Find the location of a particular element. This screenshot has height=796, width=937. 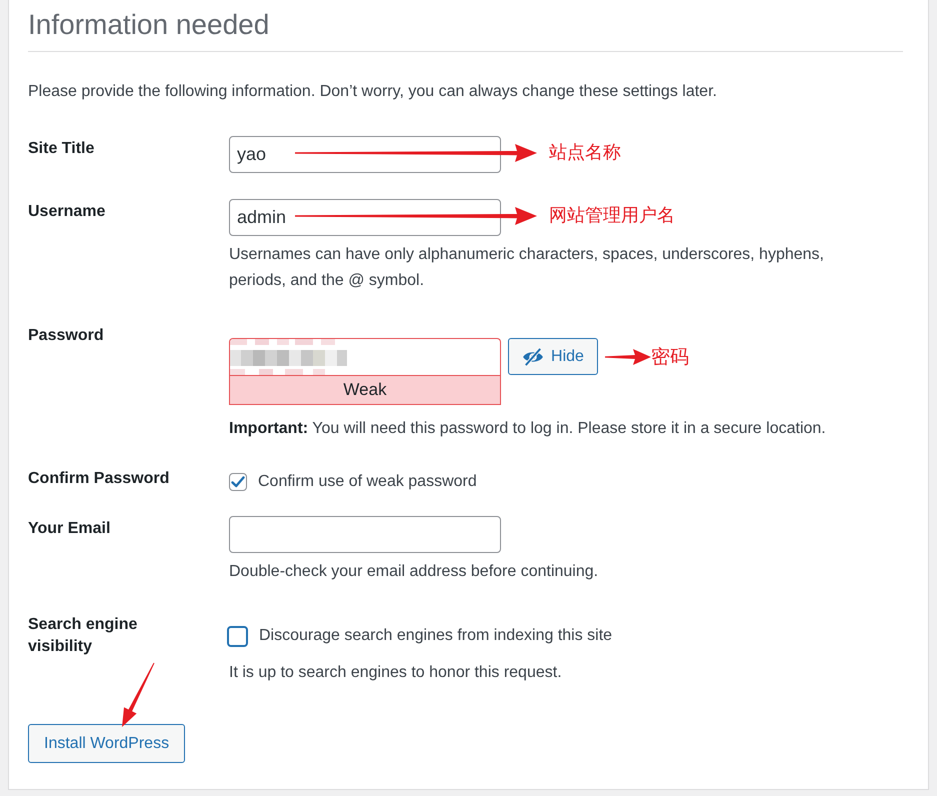

field-label: Site Title is located at coordinates (61, 149).